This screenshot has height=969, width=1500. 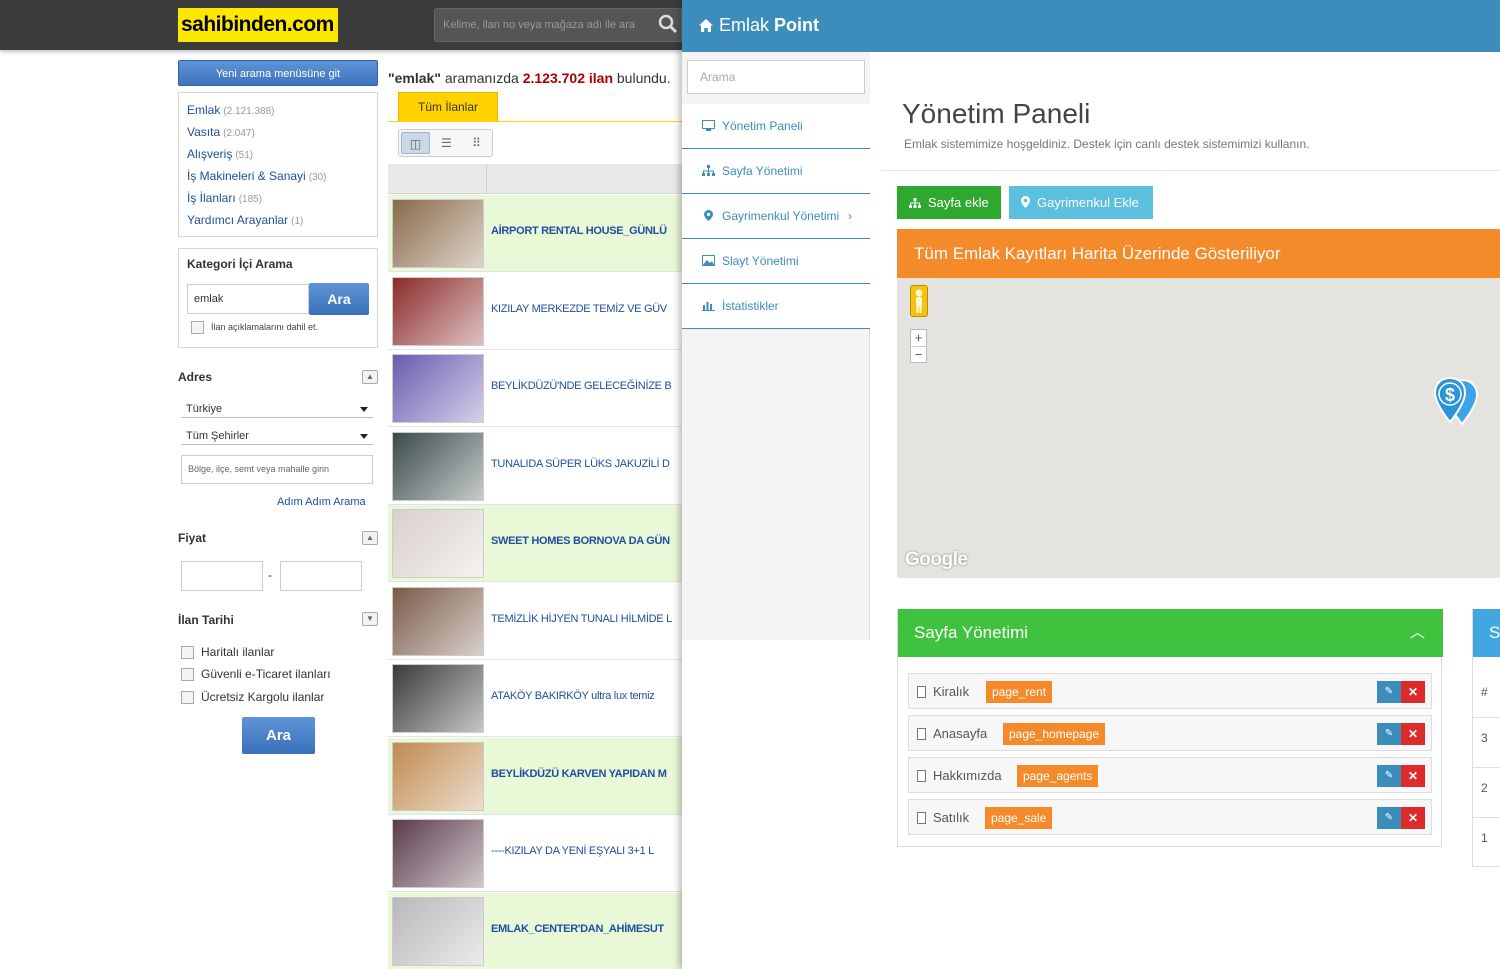 What do you see at coordinates (364, 409) in the screenshot?
I see `caret-down-icon` at bounding box center [364, 409].